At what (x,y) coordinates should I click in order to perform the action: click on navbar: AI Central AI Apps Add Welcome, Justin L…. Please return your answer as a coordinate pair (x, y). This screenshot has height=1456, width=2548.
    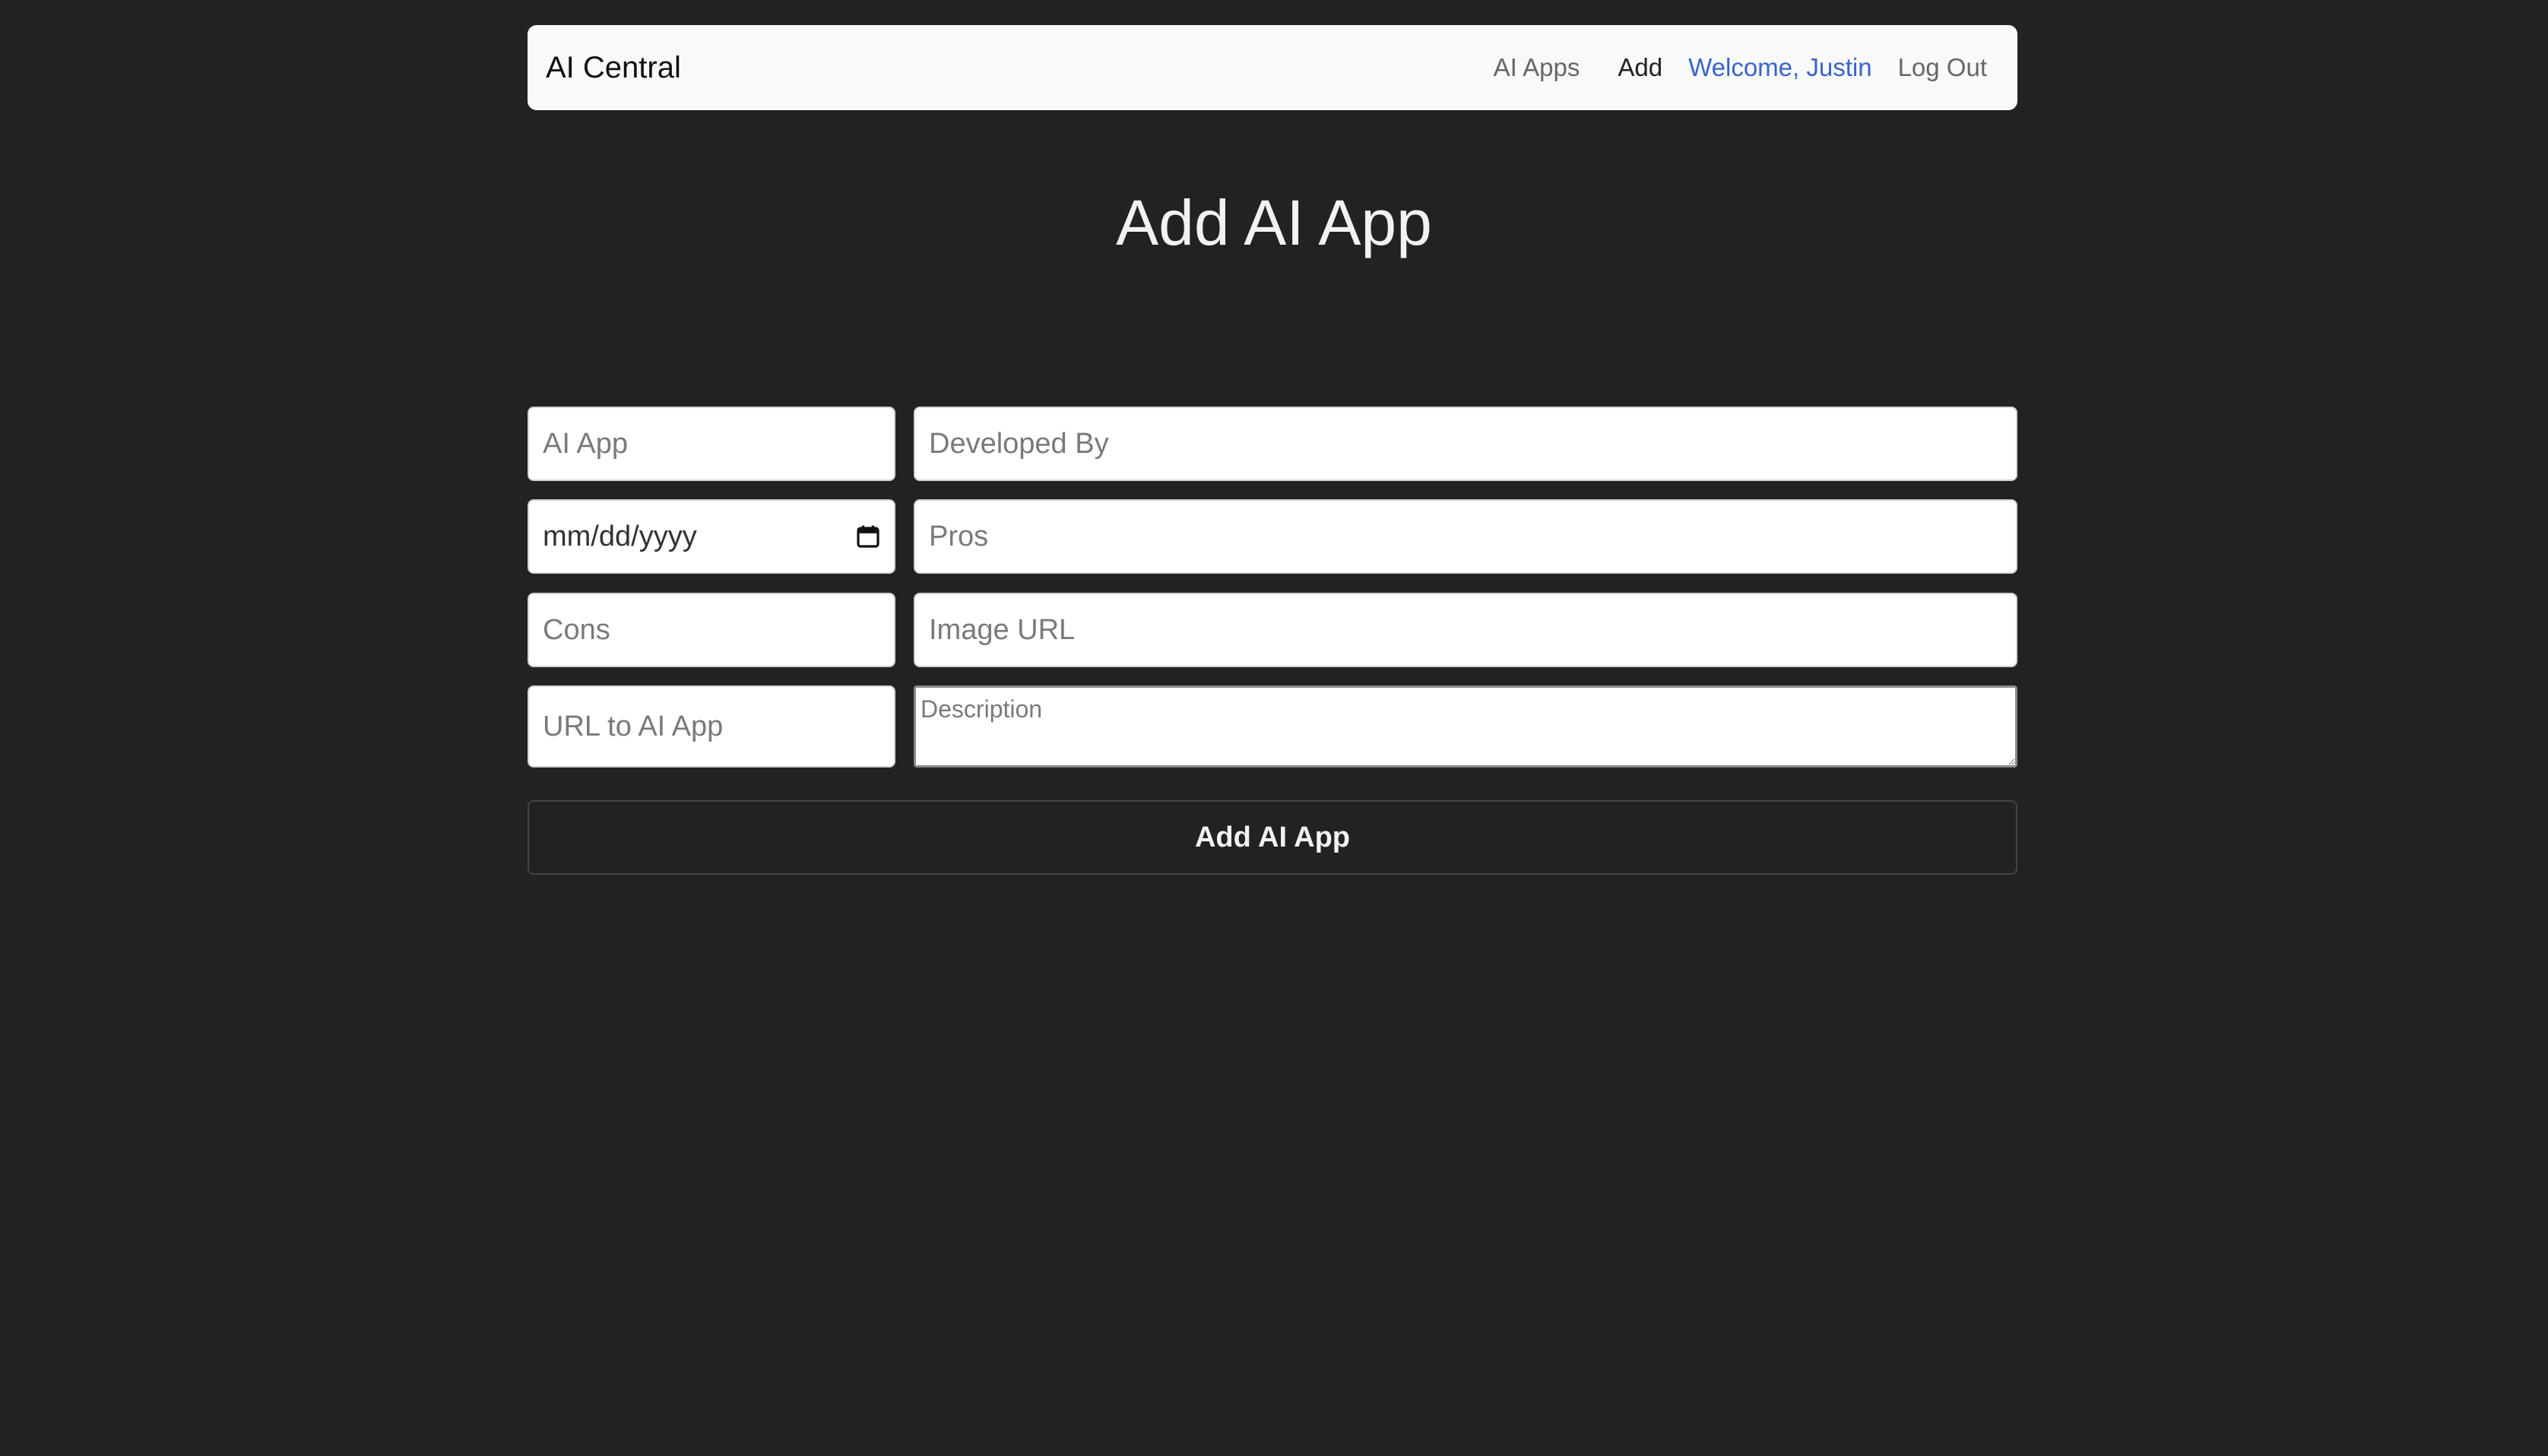
    Looking at the image, I should click on (1272, 67).